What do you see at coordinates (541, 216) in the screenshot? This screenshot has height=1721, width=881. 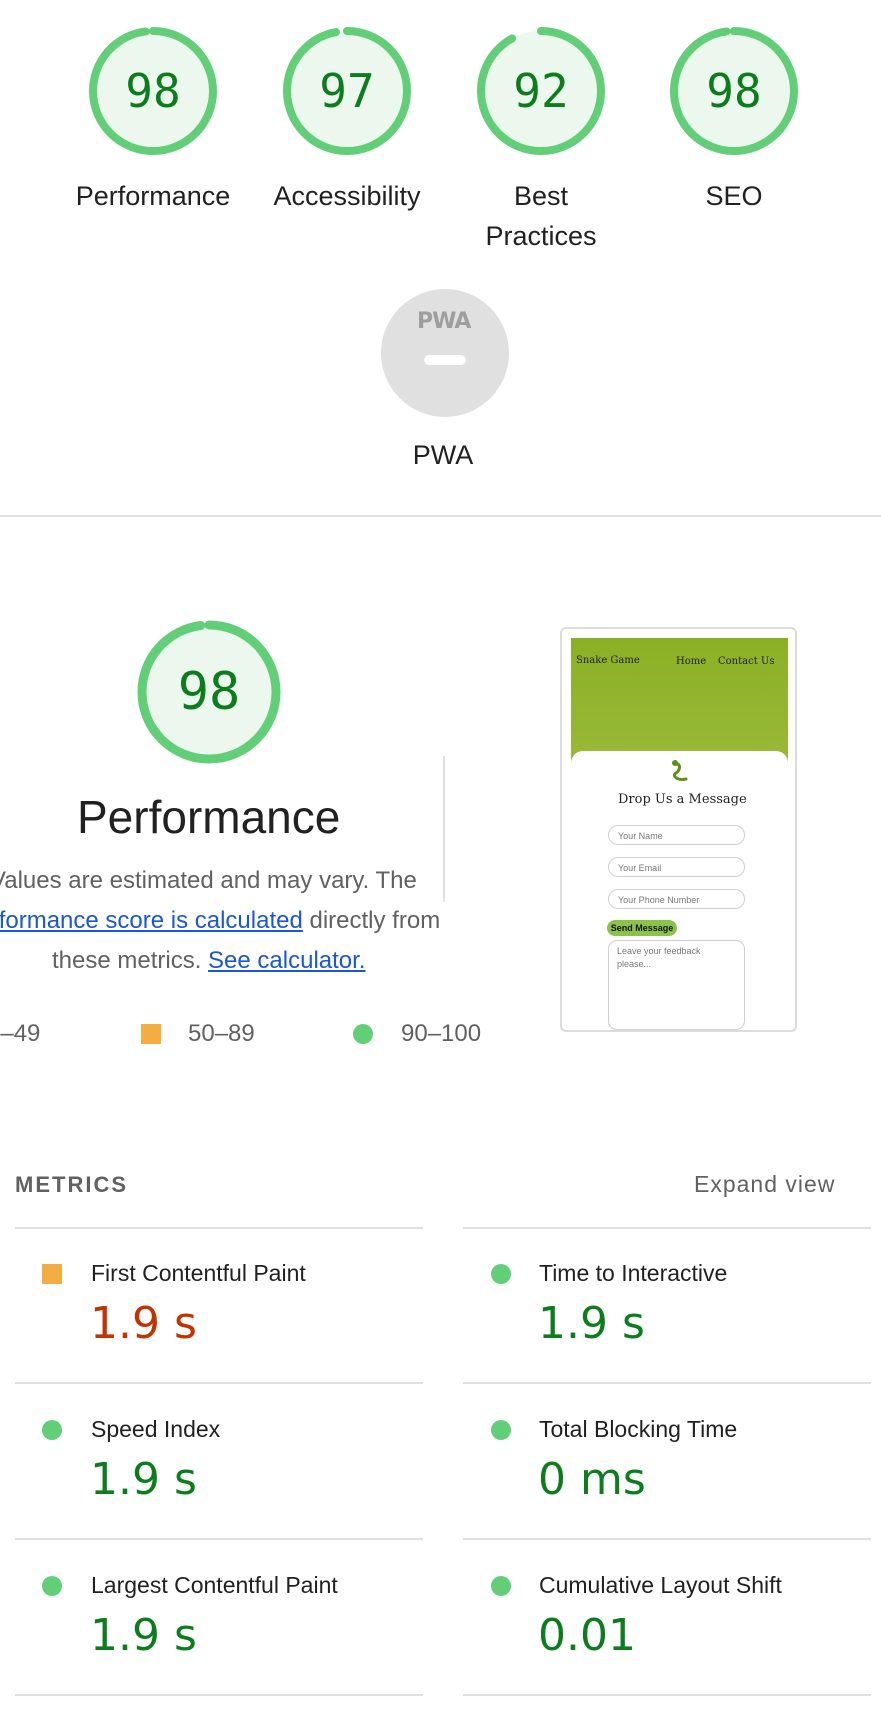 I see `gauge-label-best-practices: Best Practices` at bounding box center [541, 216].